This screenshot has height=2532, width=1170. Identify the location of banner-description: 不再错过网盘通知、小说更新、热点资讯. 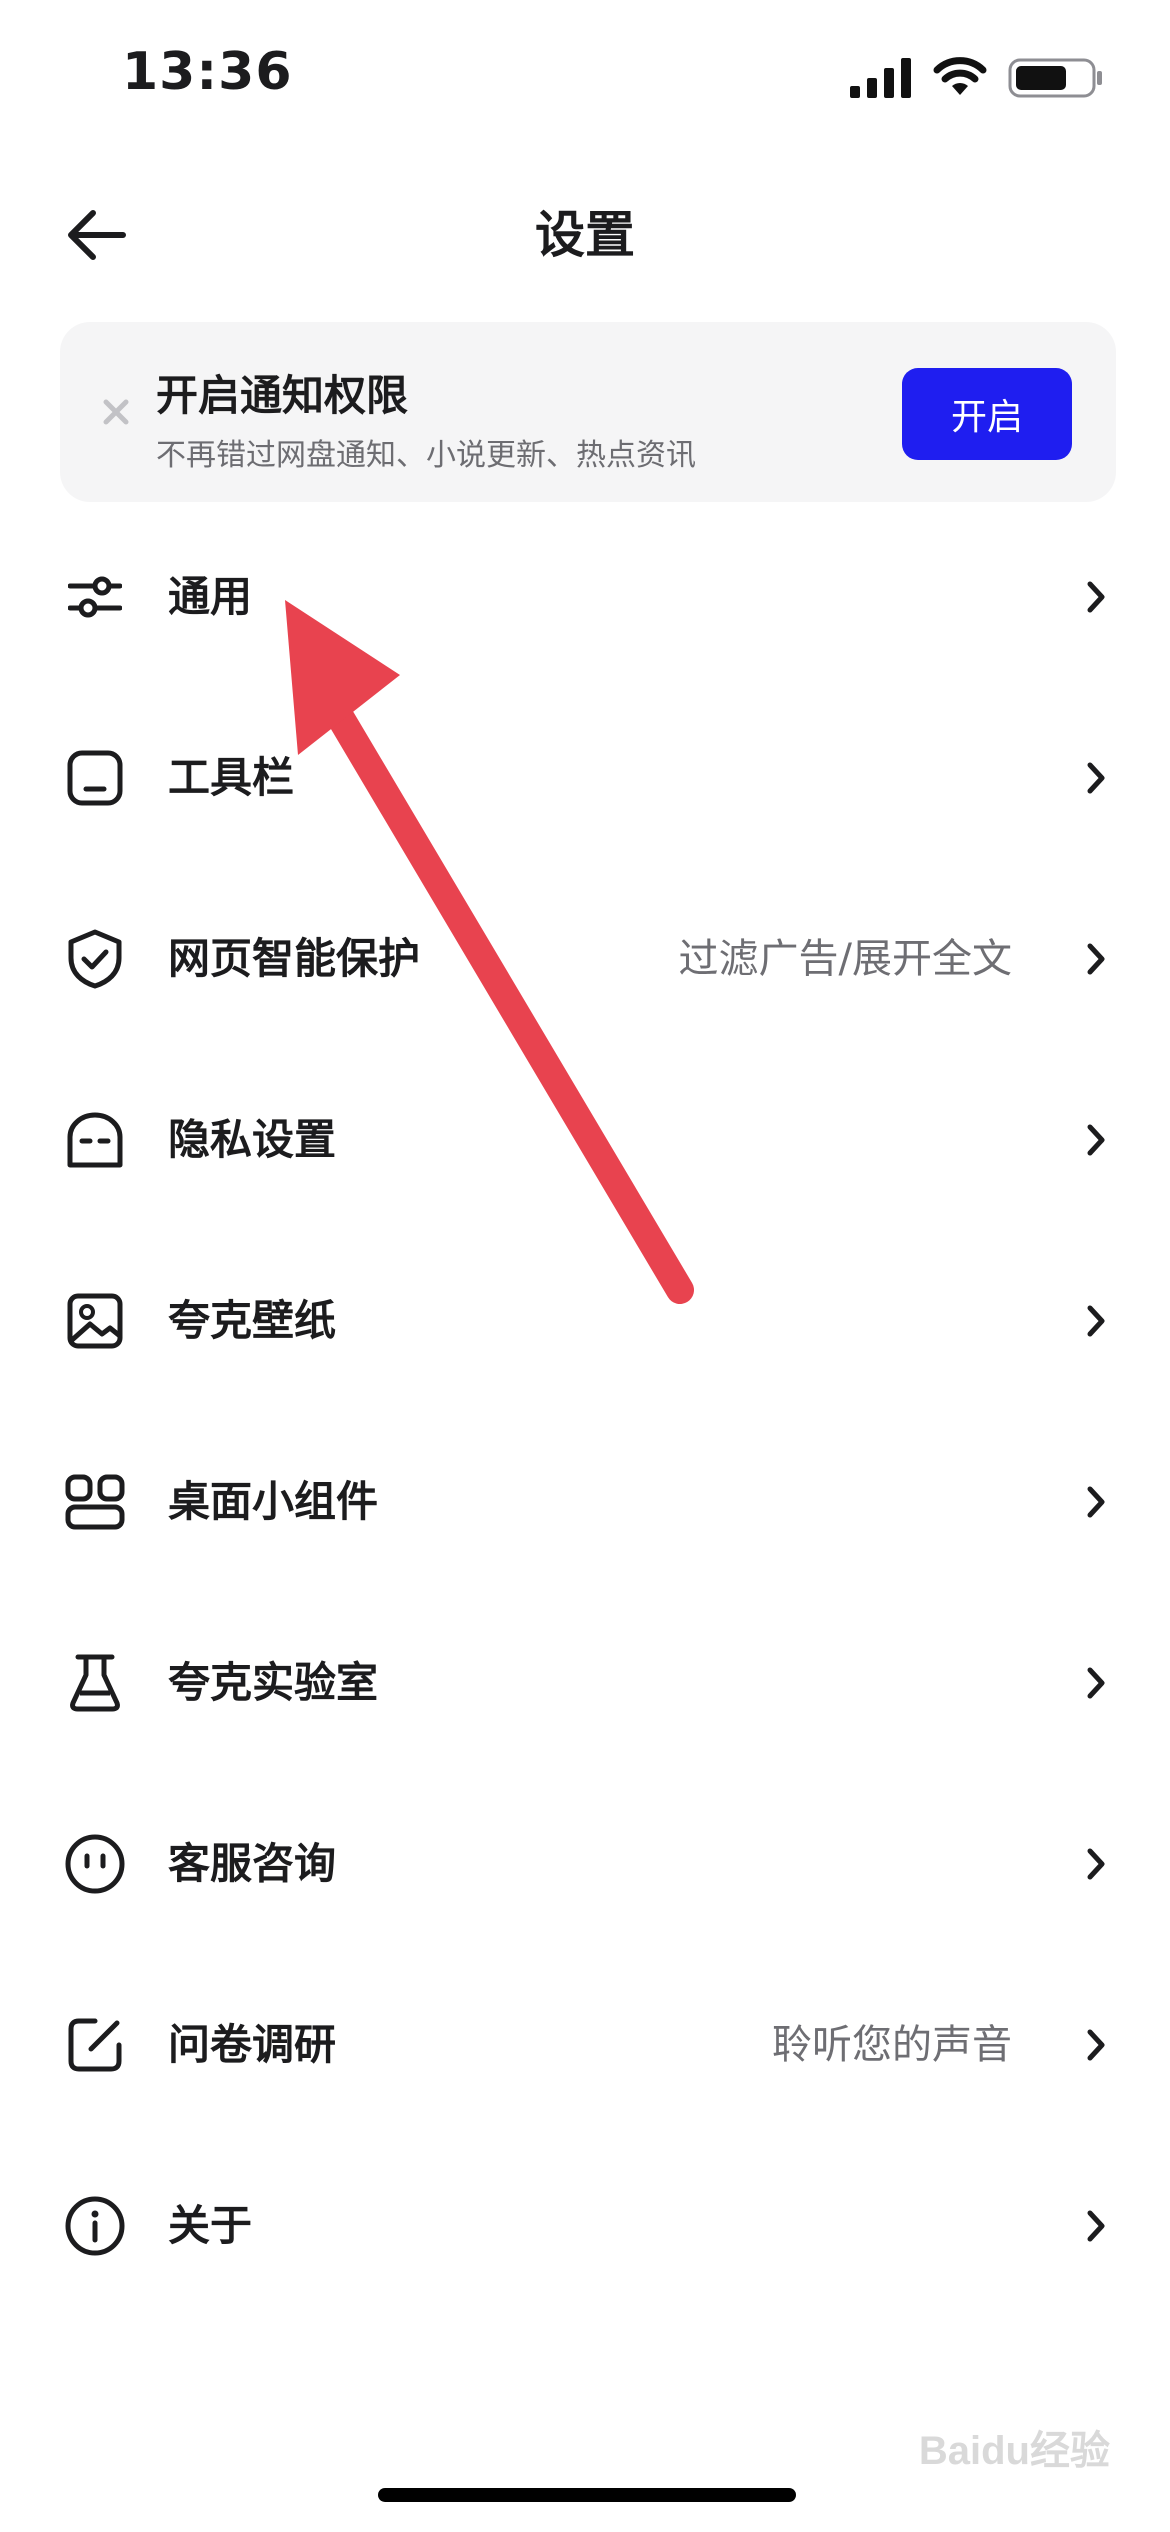
(426, 455).